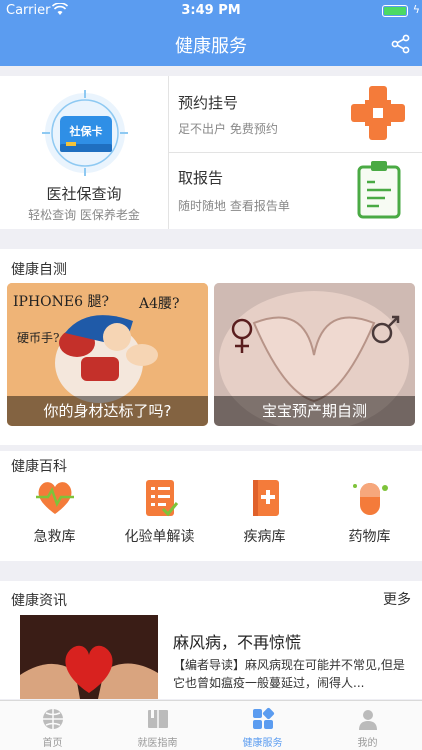 This screenshot has height=750, width=422. I want to click on nav-bar: 健康服务, so click(211, 44).